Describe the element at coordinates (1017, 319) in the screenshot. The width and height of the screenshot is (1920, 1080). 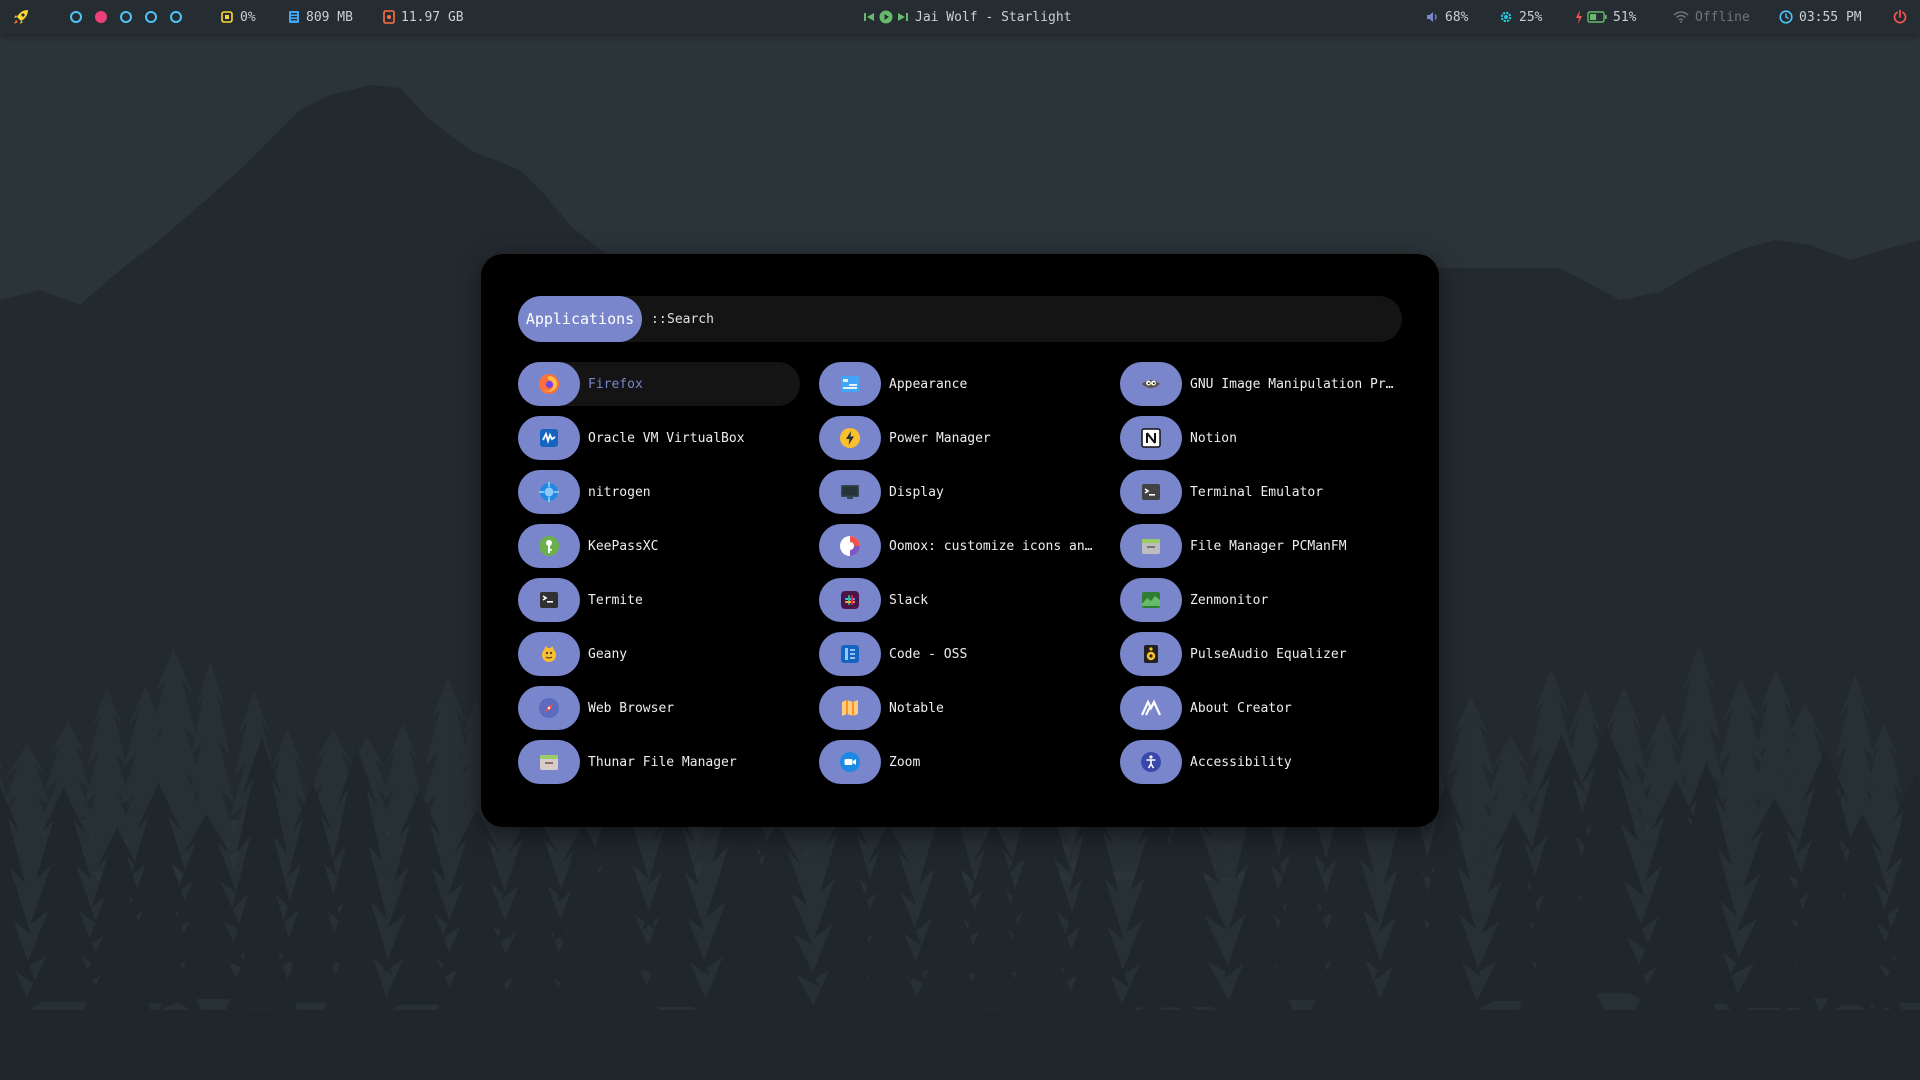
I see `search-input` at that location.